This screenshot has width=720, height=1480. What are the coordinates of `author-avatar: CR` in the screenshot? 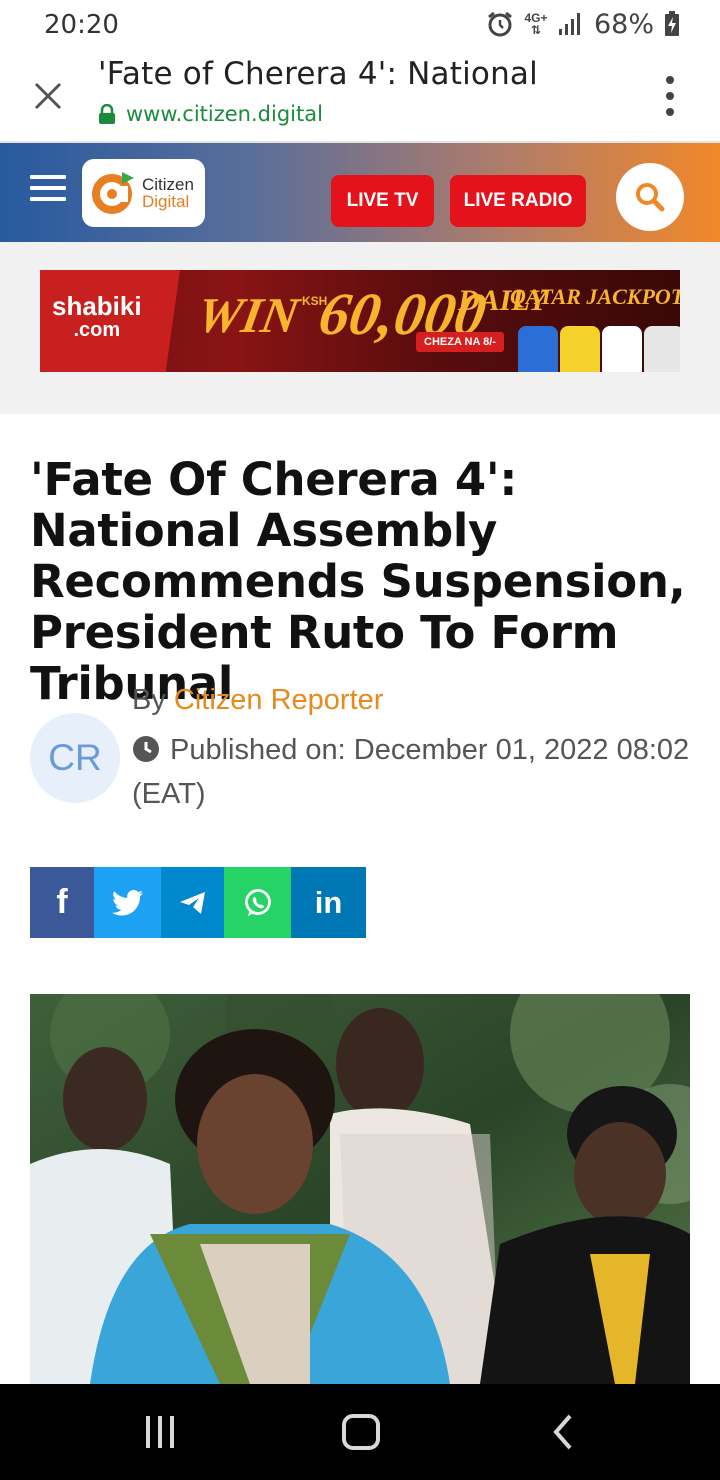 It's located at (75, 758).